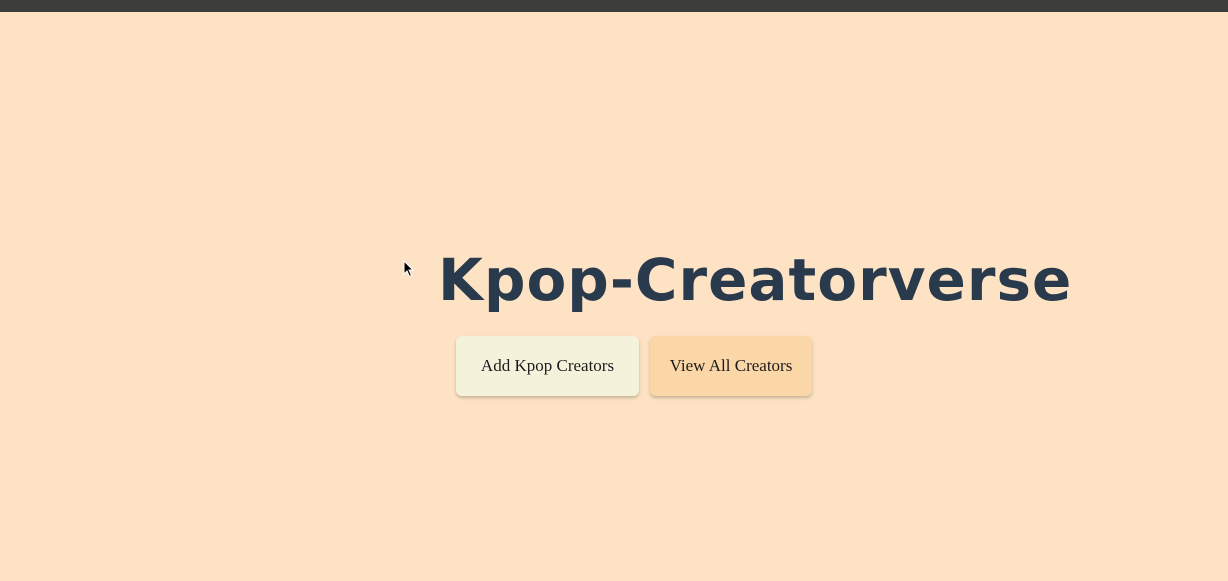  Describe the element at coordinates (755, 280) in the screenshot. I see `page-title: Kpop-Creatorverse` at that location.